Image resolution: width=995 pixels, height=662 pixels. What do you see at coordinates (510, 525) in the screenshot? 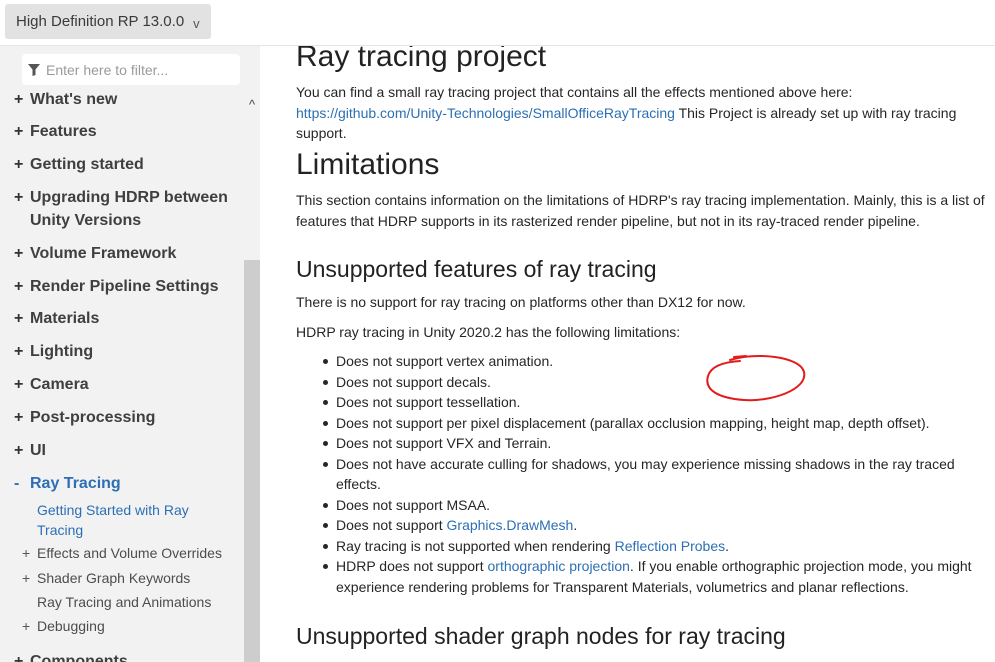
I see `drawmesh-link: Graphics.DrawMesh` at bounding box center [510, 525].